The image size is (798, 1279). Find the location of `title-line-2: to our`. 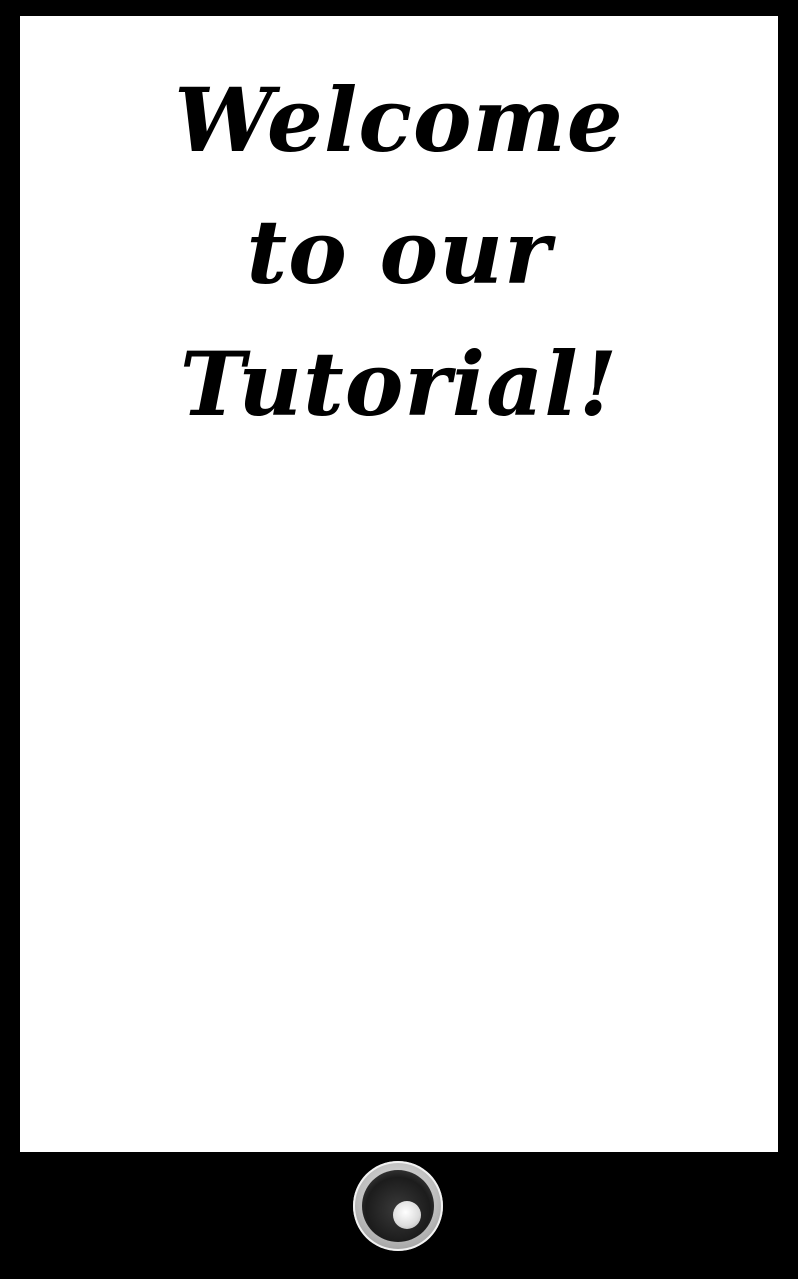

title-line-2: to our is located at coordinates (399, 252).